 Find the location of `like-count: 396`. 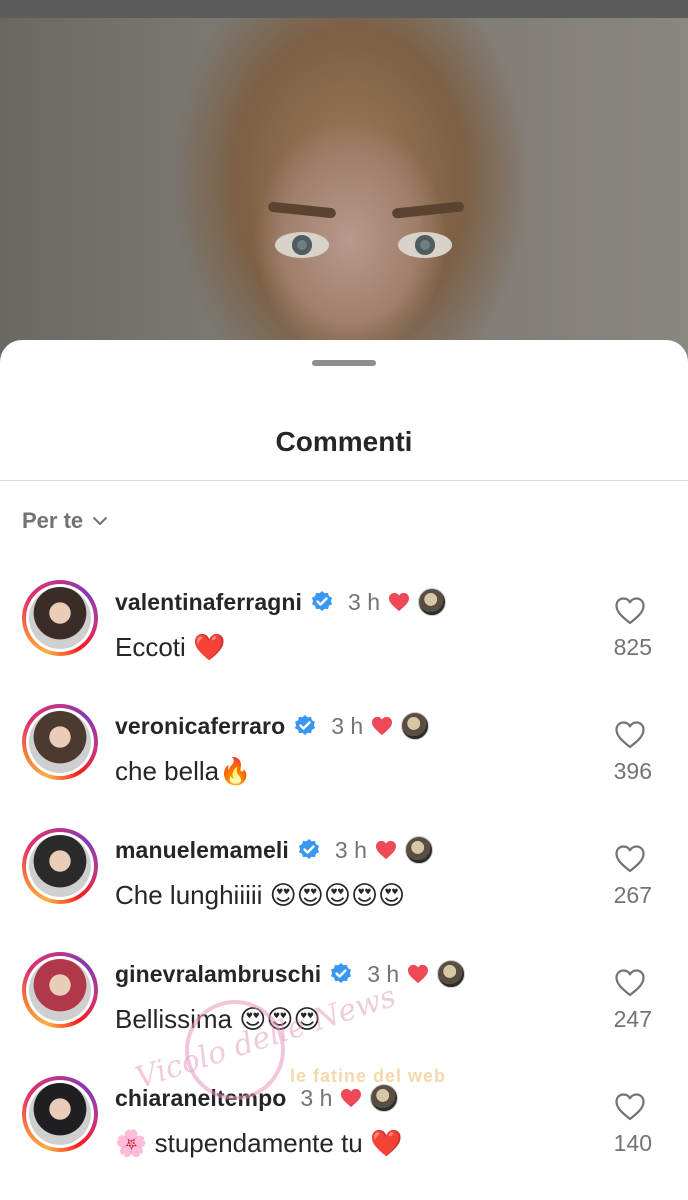

like-count: 396 is located at coordinates (632, 771).